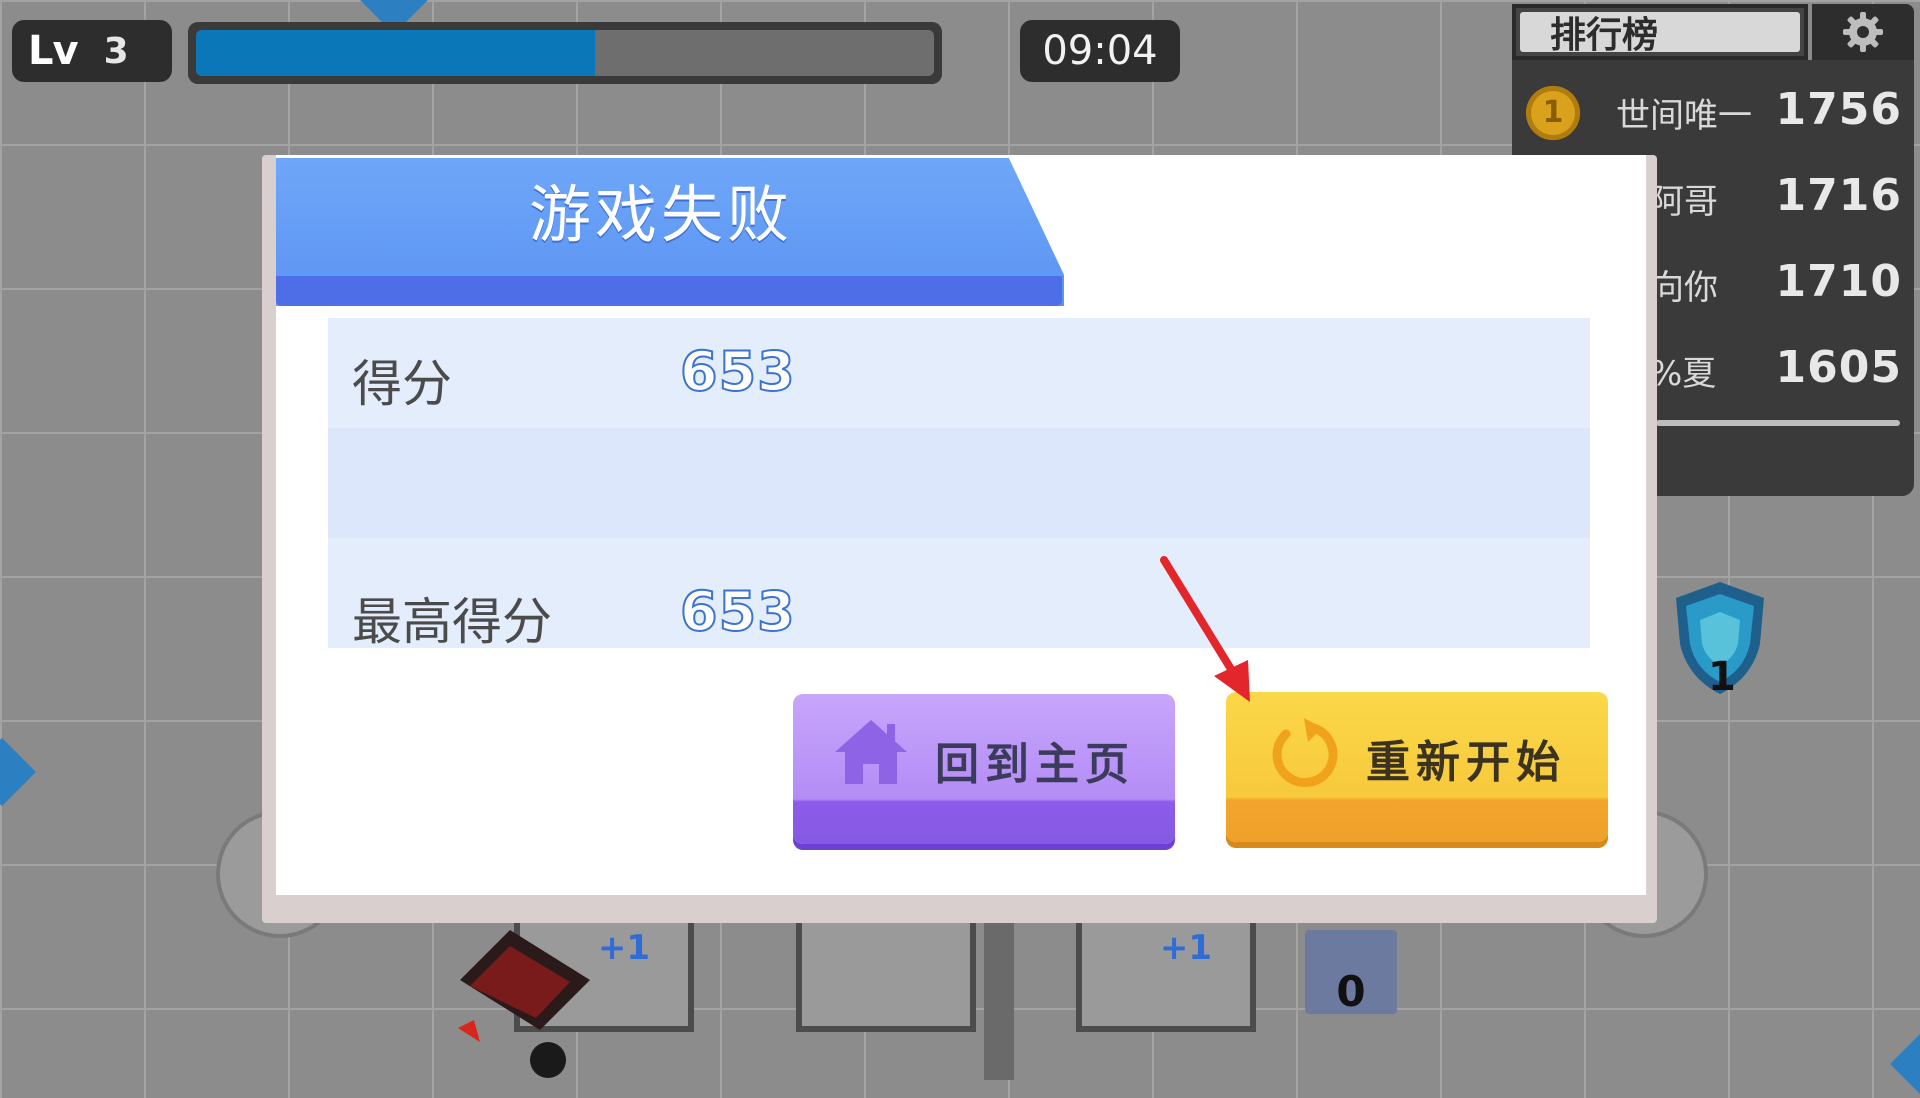 The image size is (1920, 1098). What do you see at coordinates (402, 384) in the screenshot?
I see `score-label: 得分` at bounding box center [402, 384].